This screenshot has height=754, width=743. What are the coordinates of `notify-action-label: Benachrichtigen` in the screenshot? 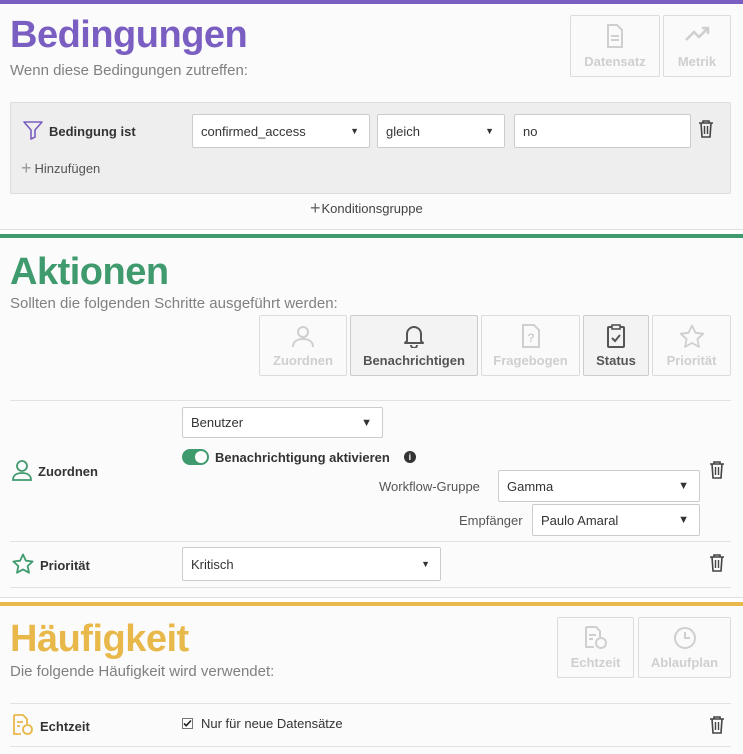 It's located at (414, 360).